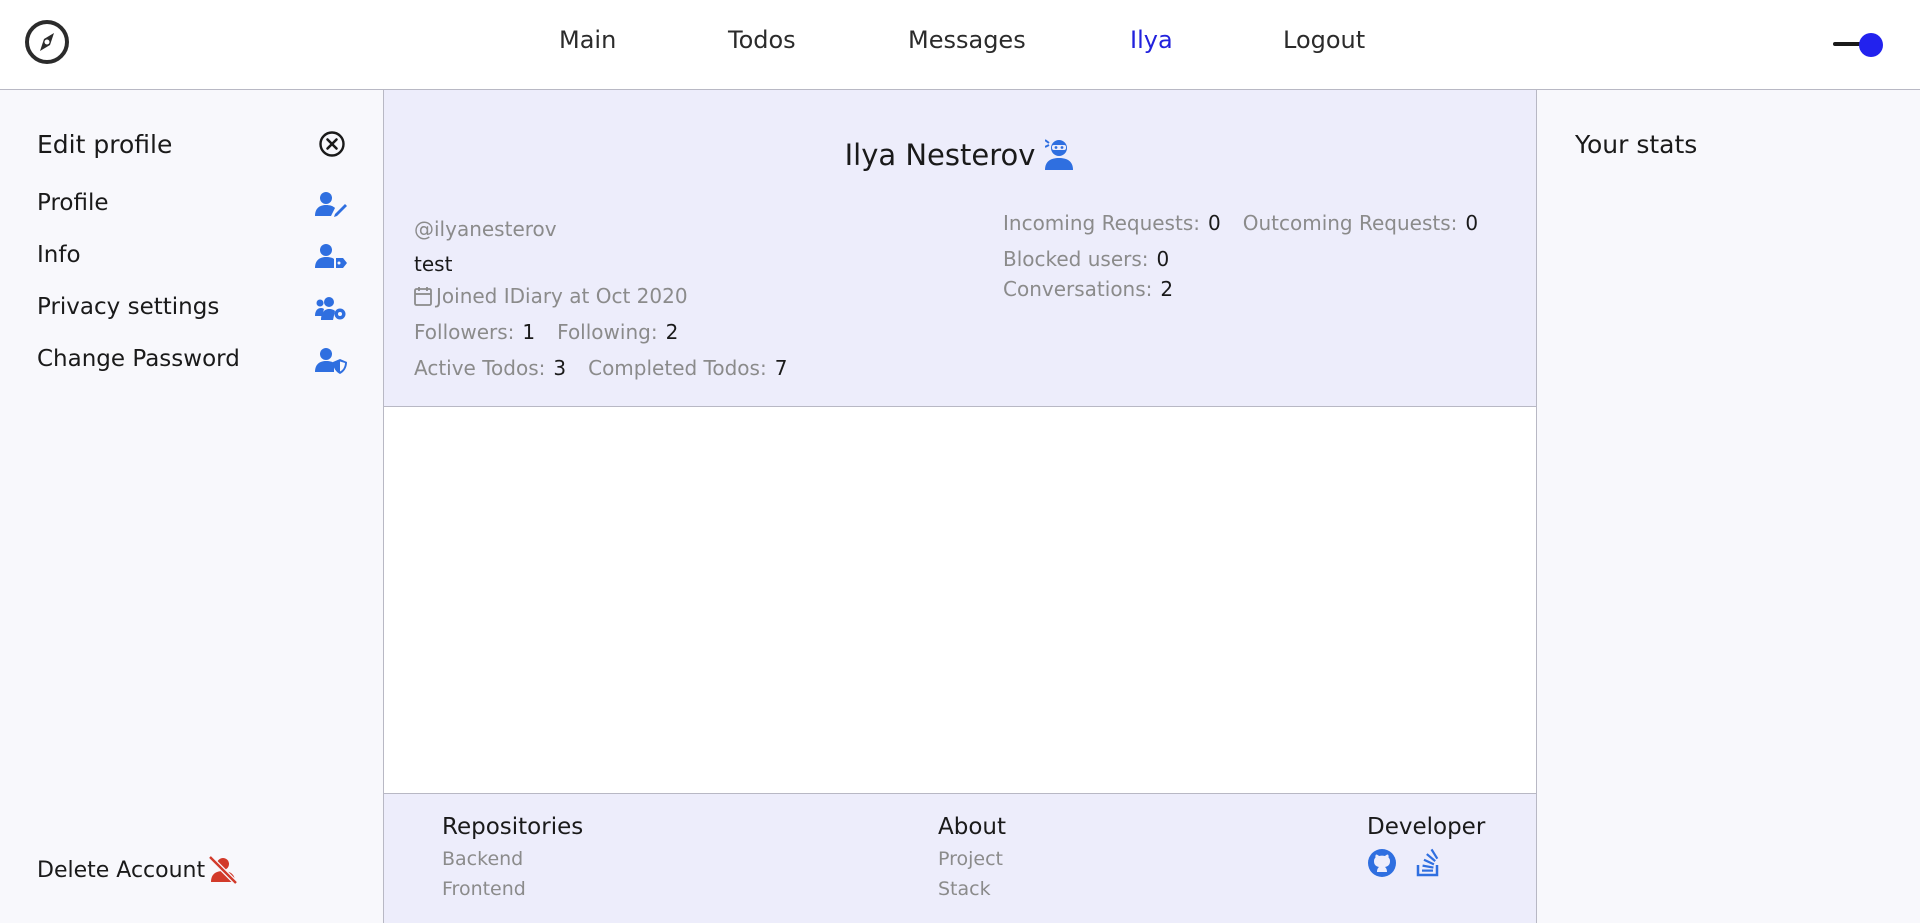 The width and height of the screenshot is (1920, 923). What do you see at coordinates (1426, 846) in the screenshot?
I see `footer-developer: Developer` at bounding box center [1426, 846].